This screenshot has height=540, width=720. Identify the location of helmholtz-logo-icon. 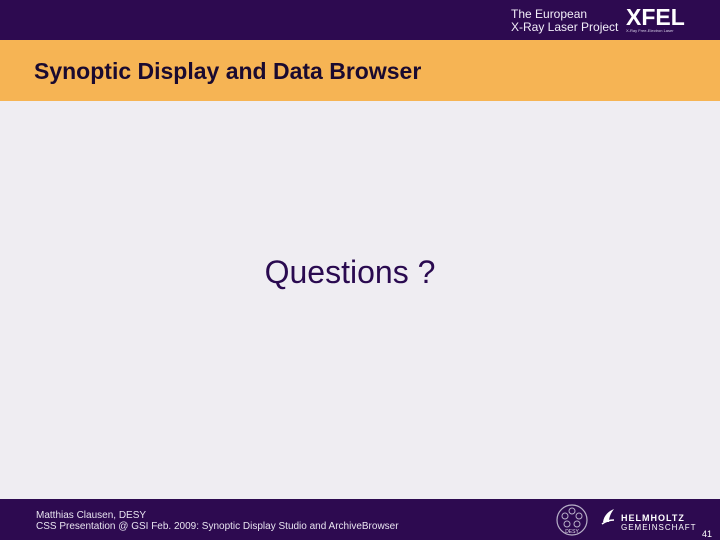
(608, 517).